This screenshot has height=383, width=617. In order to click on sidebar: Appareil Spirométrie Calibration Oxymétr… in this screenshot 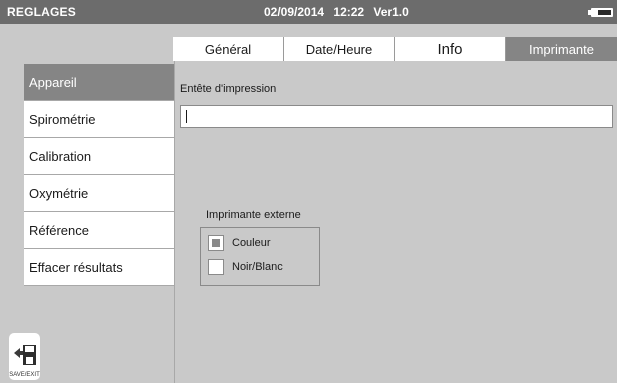, I will do `click(99, 175)`.